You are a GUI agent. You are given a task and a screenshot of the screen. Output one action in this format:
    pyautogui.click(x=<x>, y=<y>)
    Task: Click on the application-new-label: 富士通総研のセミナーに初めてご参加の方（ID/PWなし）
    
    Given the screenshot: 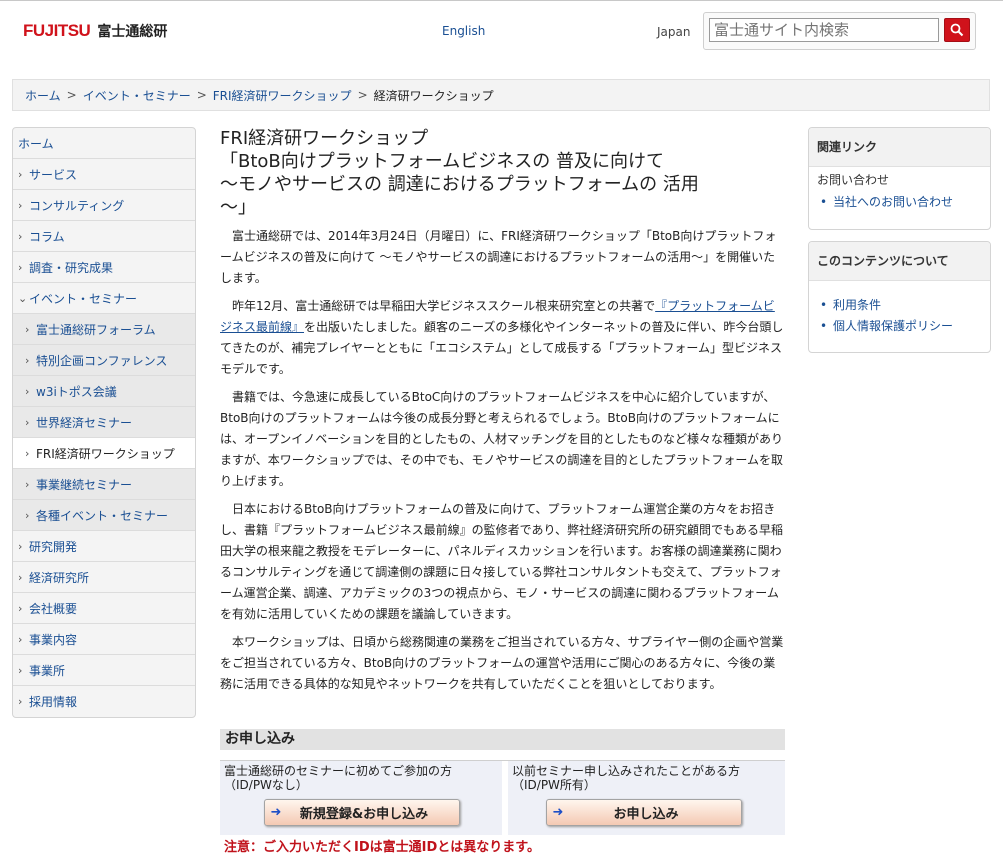 What is the action you would take?
    pyautogui.click(x=338, y=778)
    